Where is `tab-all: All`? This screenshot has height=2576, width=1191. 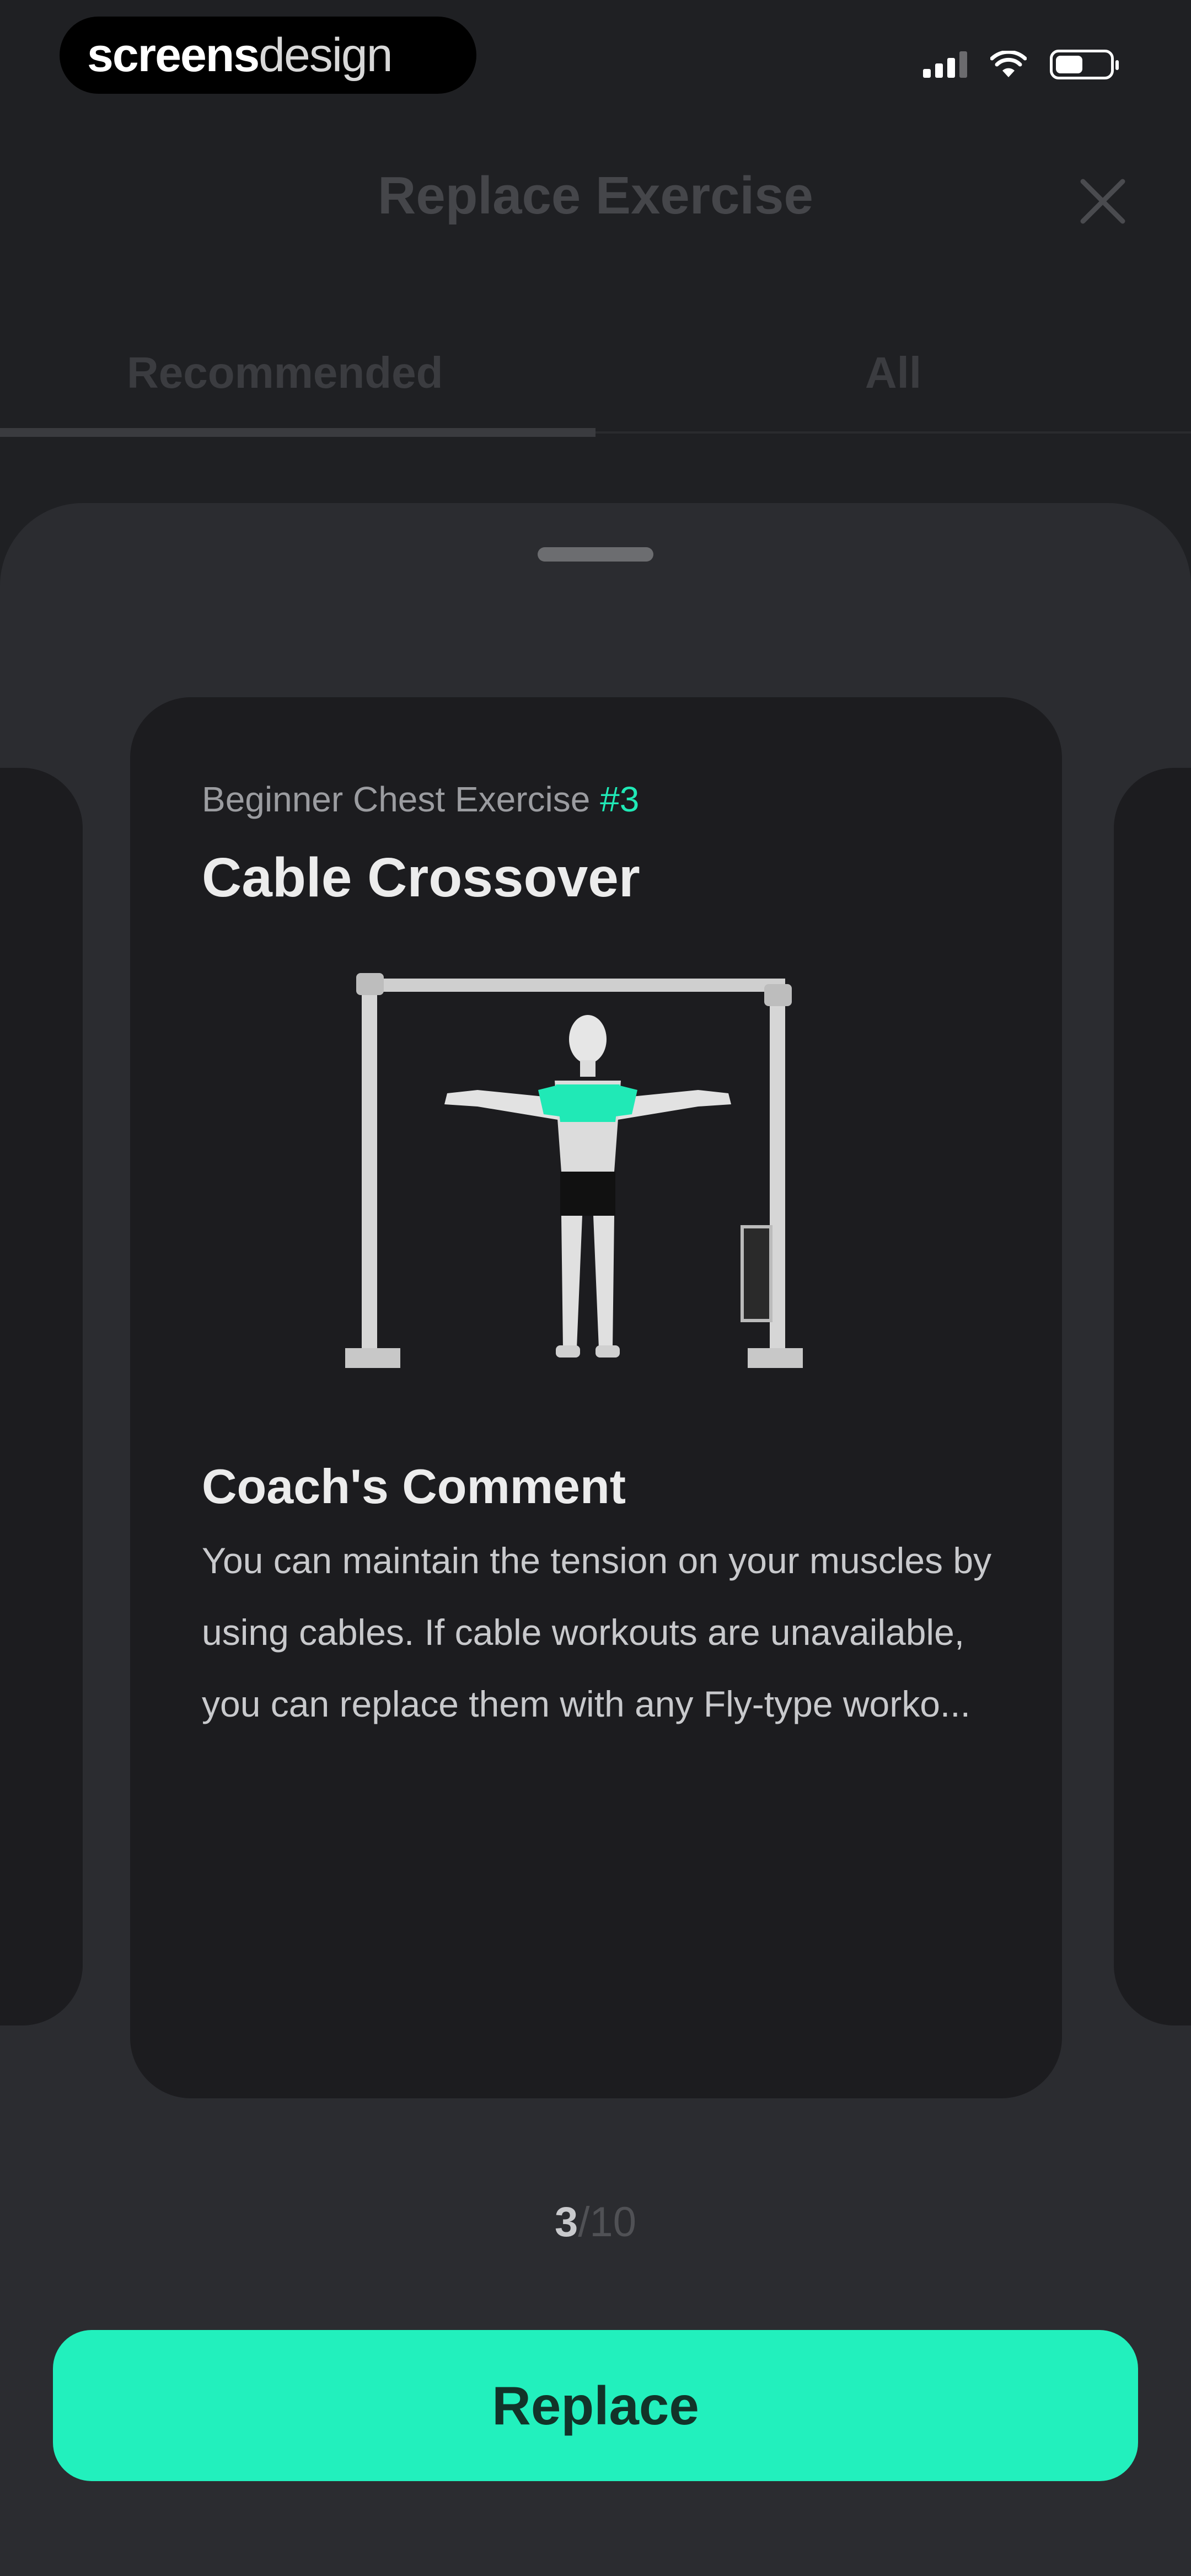 tab-all: All is located at coordinates (893, 386).